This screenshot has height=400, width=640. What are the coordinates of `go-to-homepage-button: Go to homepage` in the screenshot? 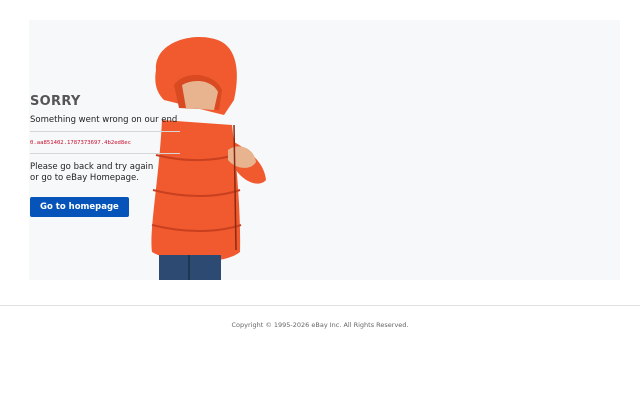 It's located at (79, 207).